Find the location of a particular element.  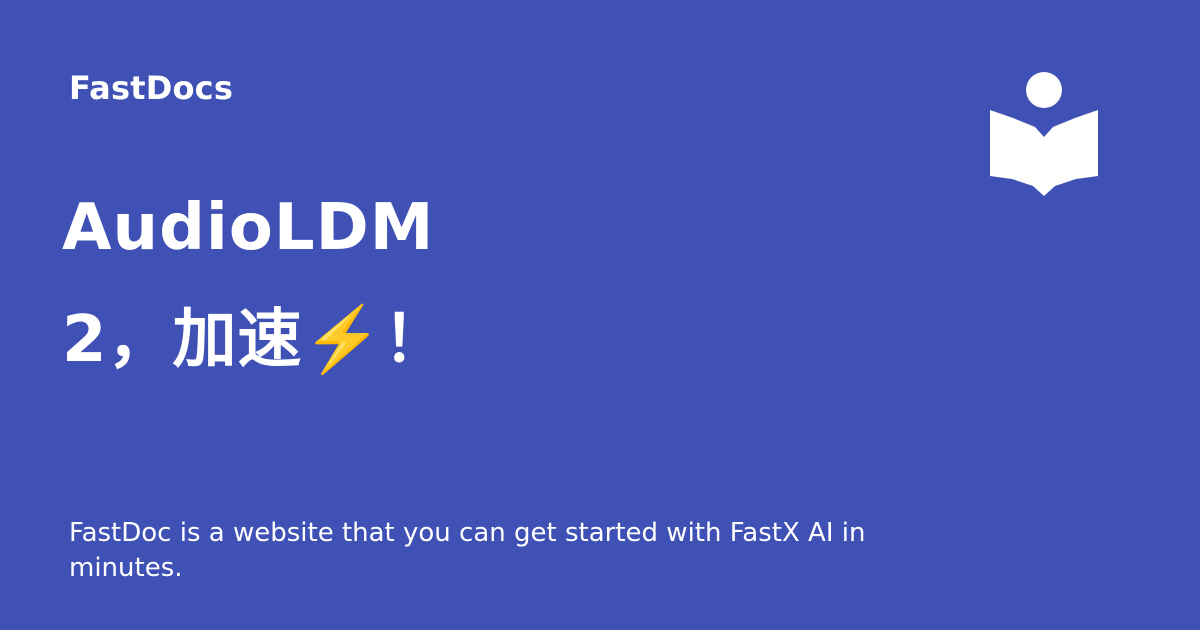

brand-name: FastDocs is located at coordinates (151, 88).